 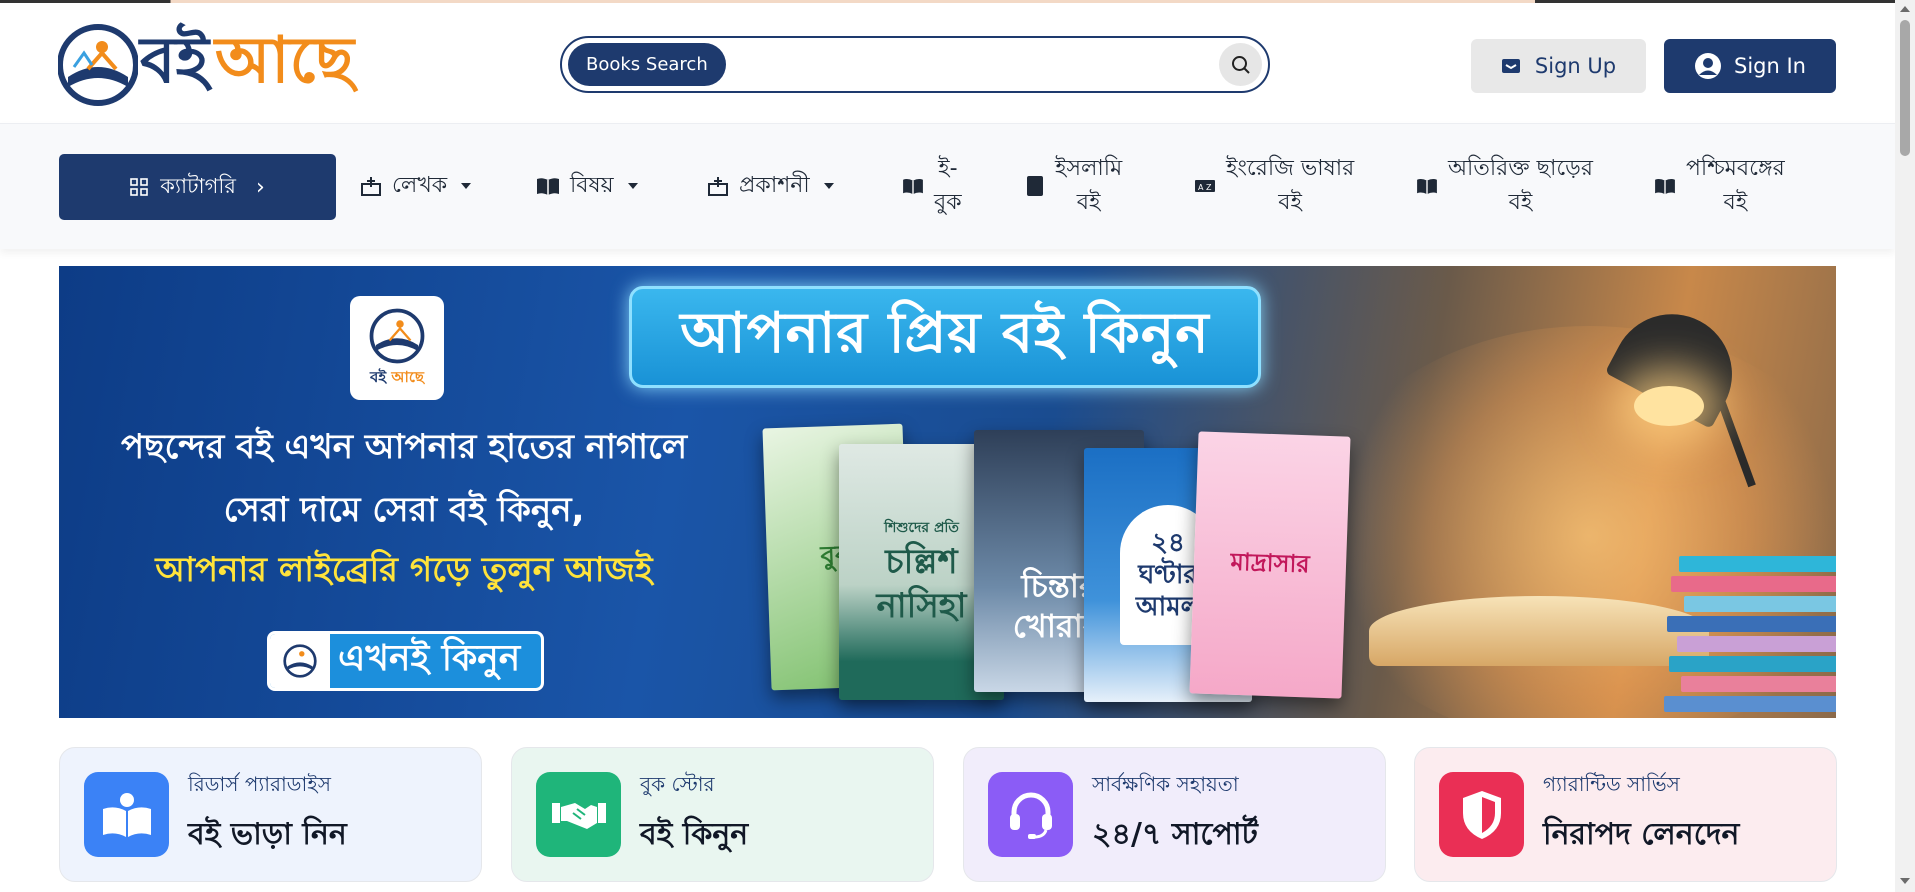 What do you see at coordinates (267, 834) in the screenshot?
I see `card-title: বই ভাড়া নিন` at bounding box center [267, 834].